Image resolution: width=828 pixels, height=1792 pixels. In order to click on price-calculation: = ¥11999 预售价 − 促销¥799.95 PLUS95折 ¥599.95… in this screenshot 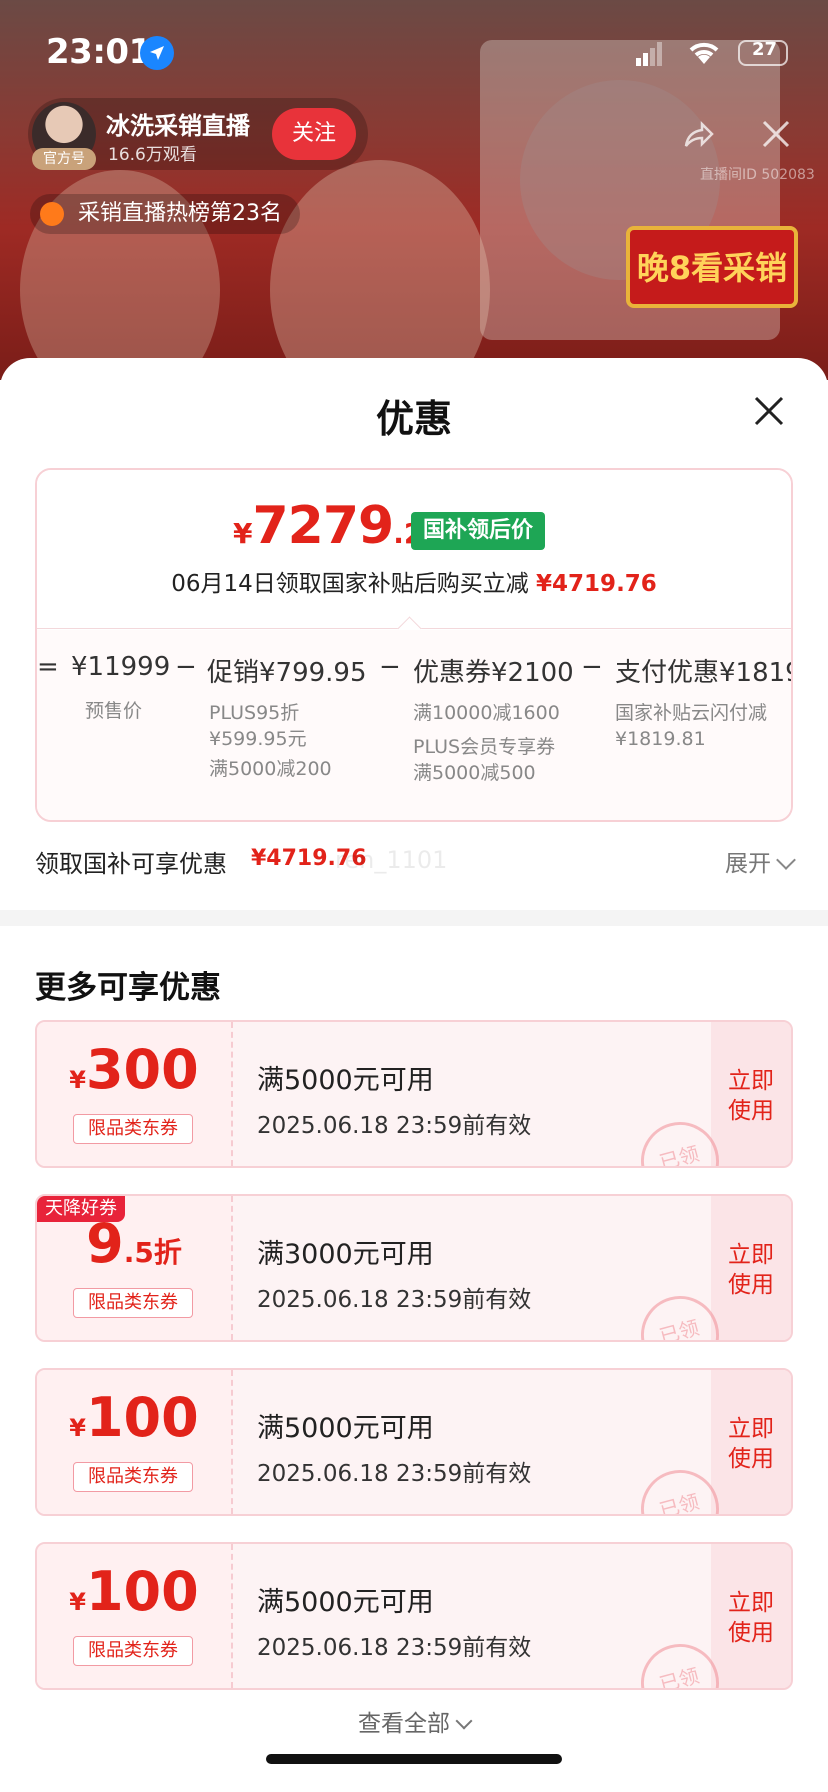, I will do `click(414, 725)`.